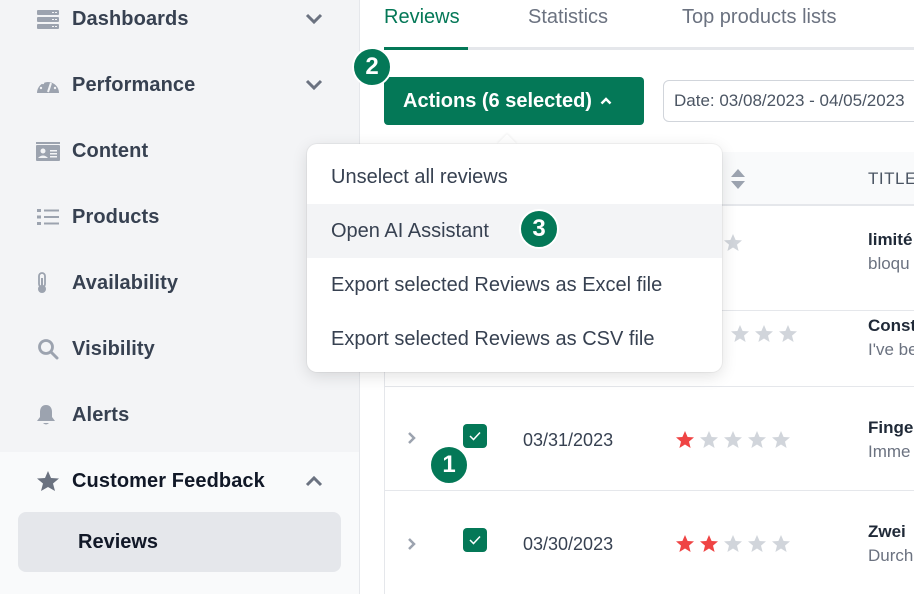 The width and height of the screenshot is (914, 594). I want to click on sidebar-subitem-label: Reviews, so click(118, 541).